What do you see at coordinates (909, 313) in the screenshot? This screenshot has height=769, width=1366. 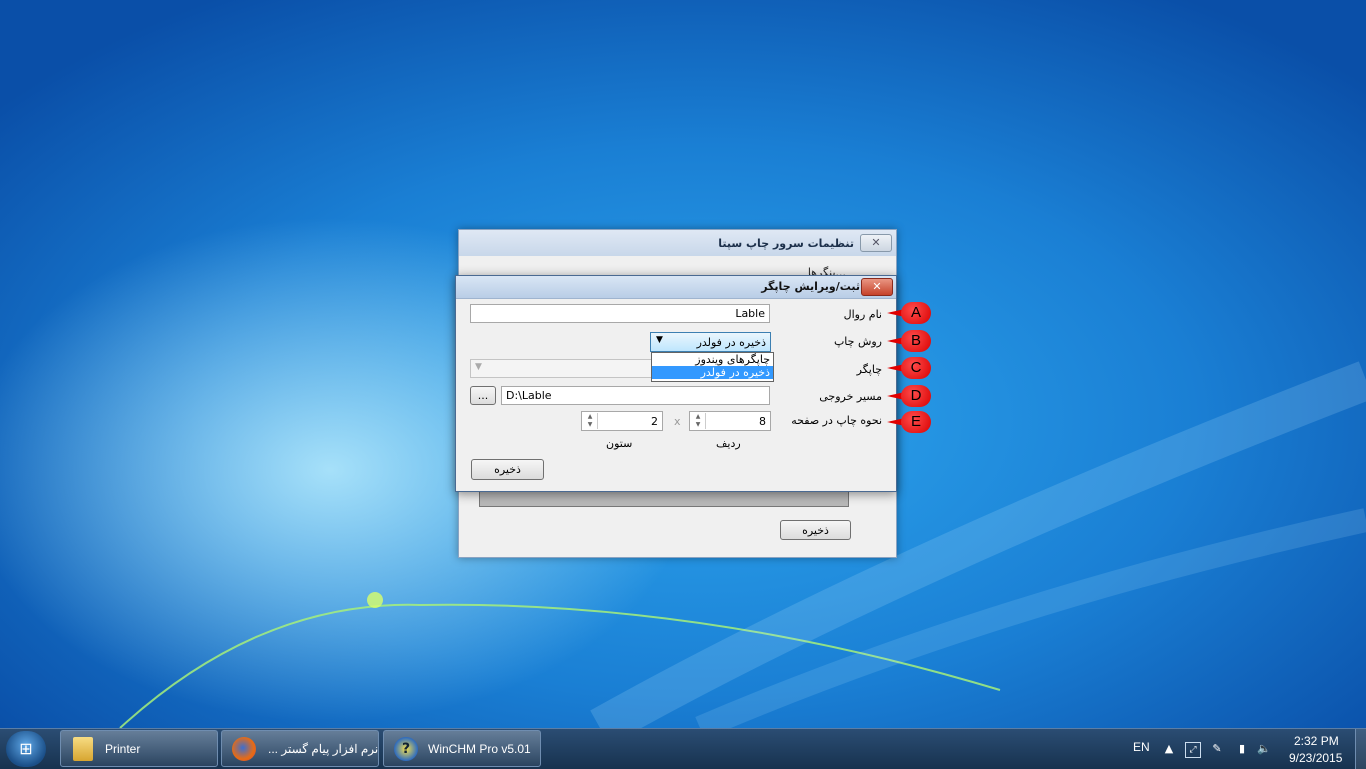 I see `callout-marker-a: A` at bounding box center [909, 313].